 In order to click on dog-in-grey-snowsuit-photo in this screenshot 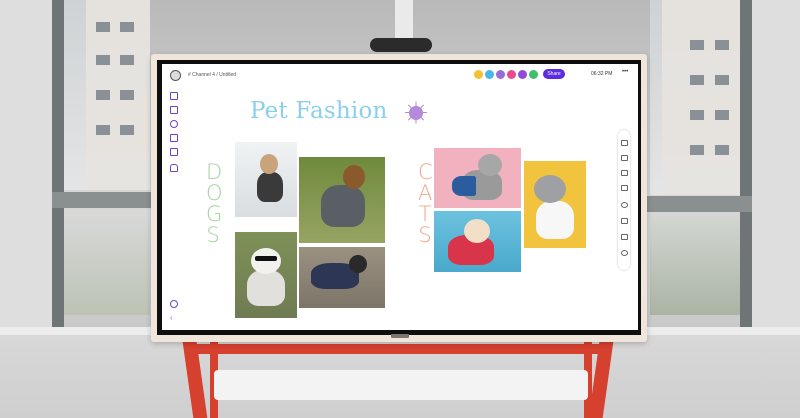, I will do `click(342, 200)`.